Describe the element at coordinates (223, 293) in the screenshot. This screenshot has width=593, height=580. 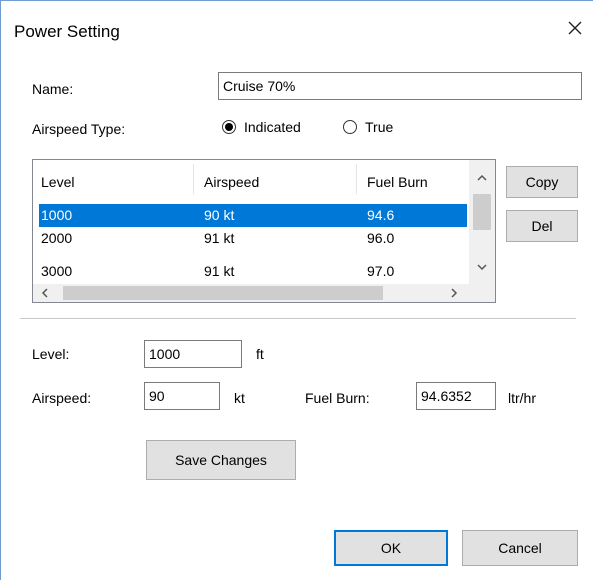
I see `horizontal-scroll-thumb` at that location.